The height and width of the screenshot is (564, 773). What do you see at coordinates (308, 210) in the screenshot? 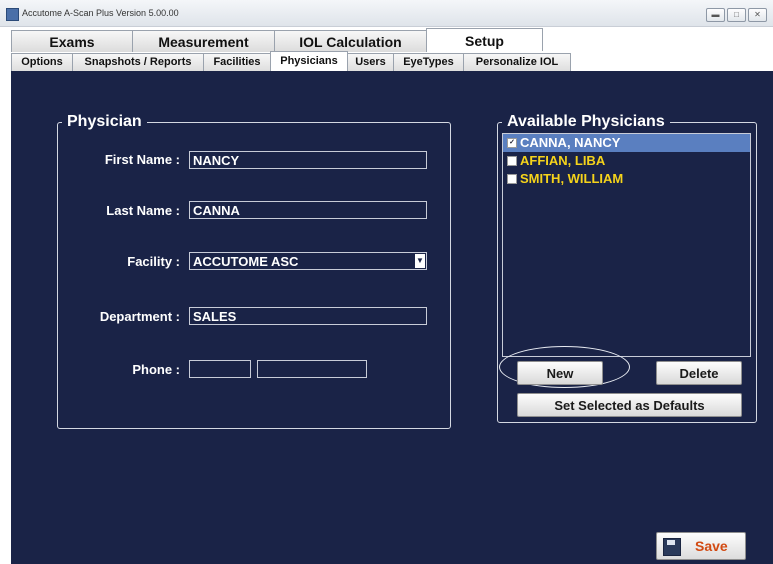
I see `last-name-field: CANNA` at bounding box center [308, 210].